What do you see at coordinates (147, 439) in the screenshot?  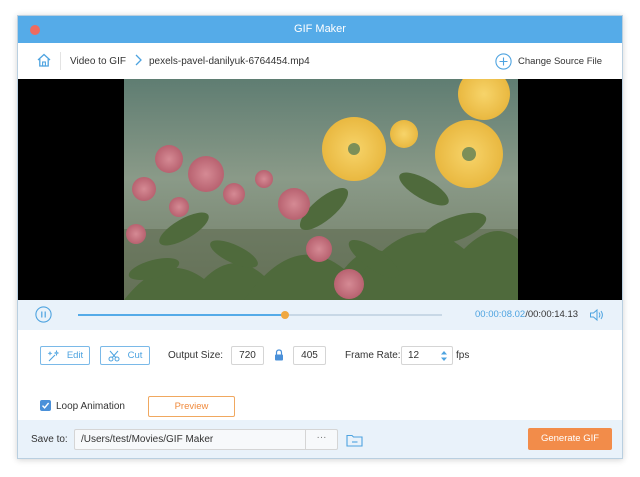 I see `save-path-value: /Users/test/Movies/GIF Maker` at bounding box center [147, 439].